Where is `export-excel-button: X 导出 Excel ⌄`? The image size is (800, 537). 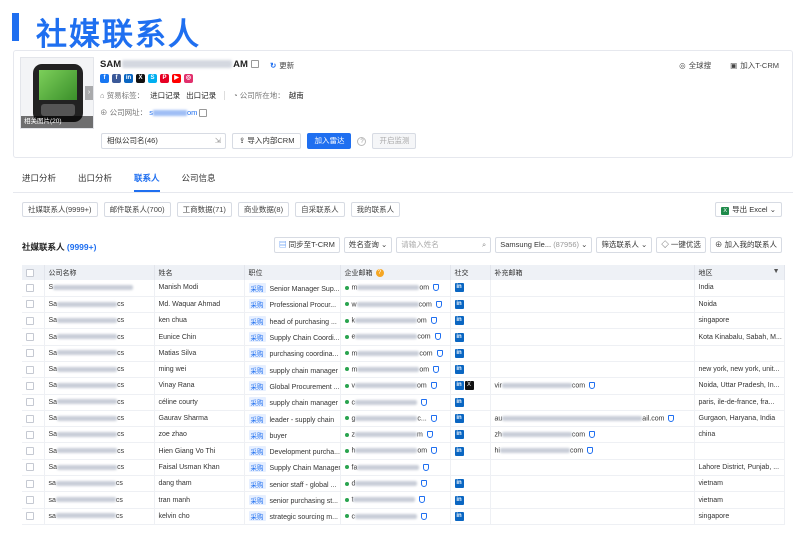 export-excel-button: X 导出 Excel ⌄ is located at coordinates (748, 209).